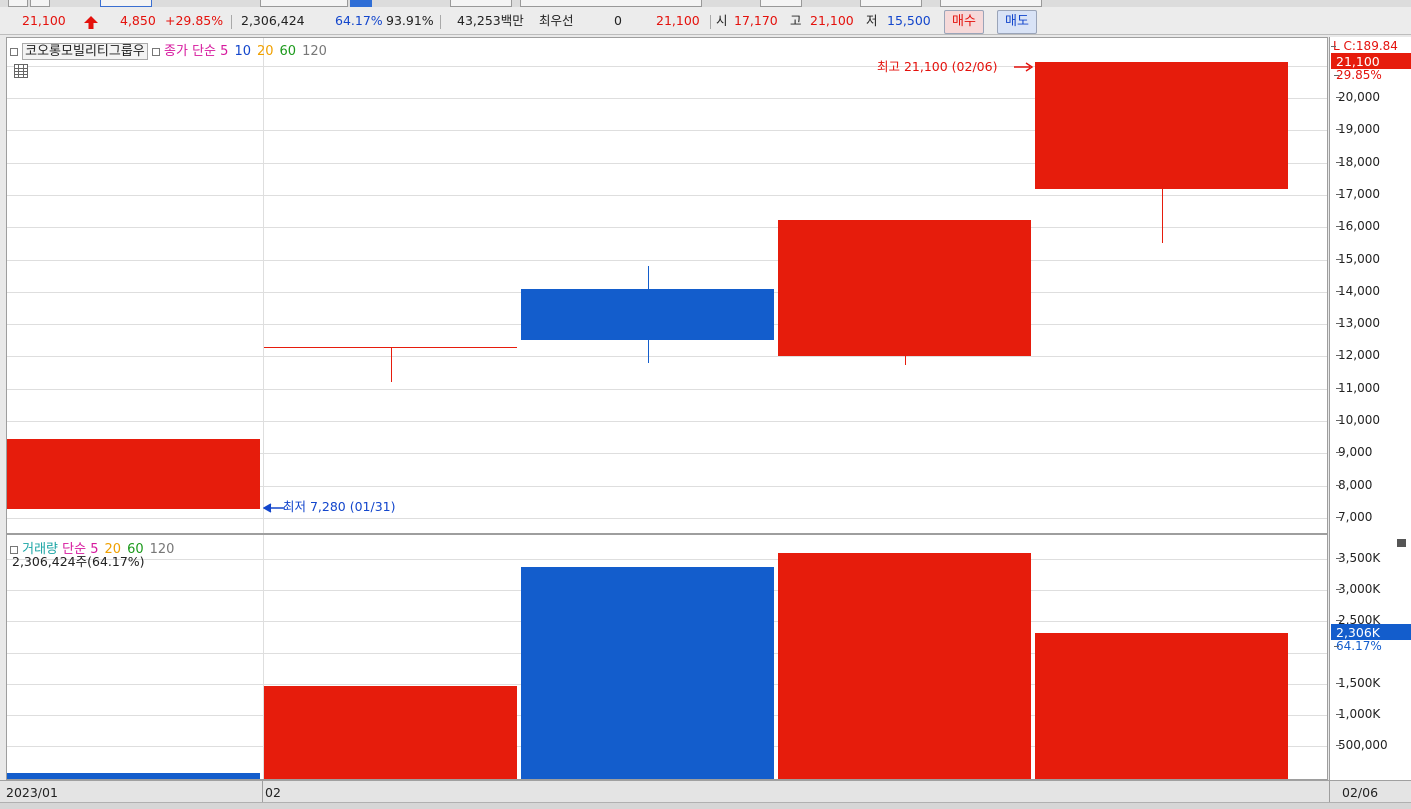  I want to click on grid-table-icon, so click(21, 71).